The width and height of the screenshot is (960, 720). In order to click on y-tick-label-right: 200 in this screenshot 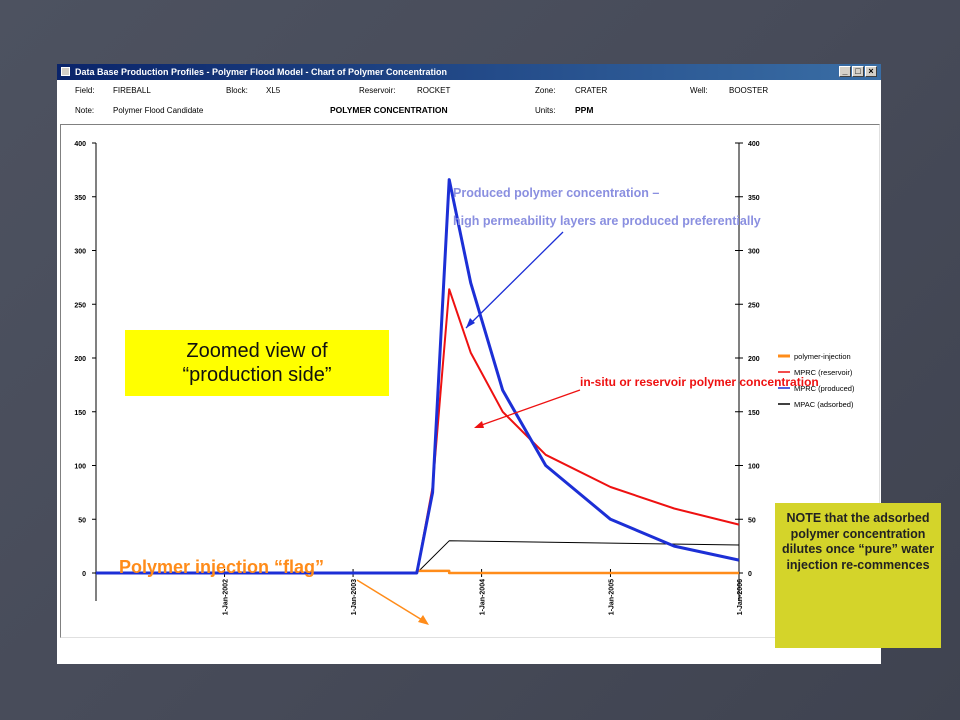, I will do `click(754, 359)`.